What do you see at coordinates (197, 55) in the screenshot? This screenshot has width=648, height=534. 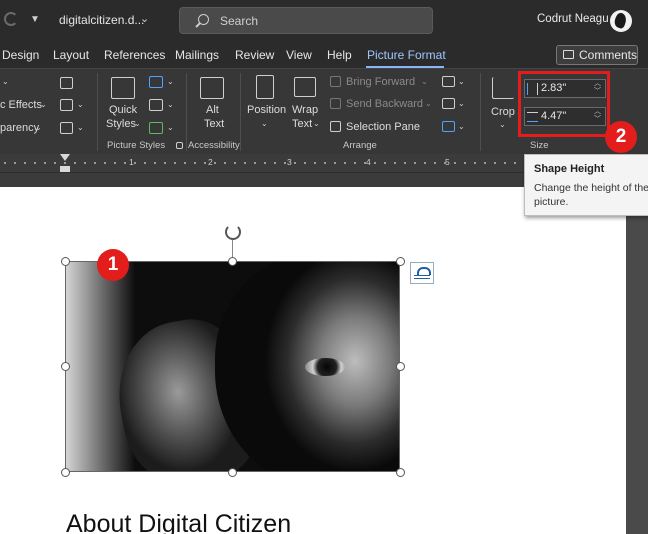 I see `tab-mailings: Mailings` at bounding box center [197, 55].